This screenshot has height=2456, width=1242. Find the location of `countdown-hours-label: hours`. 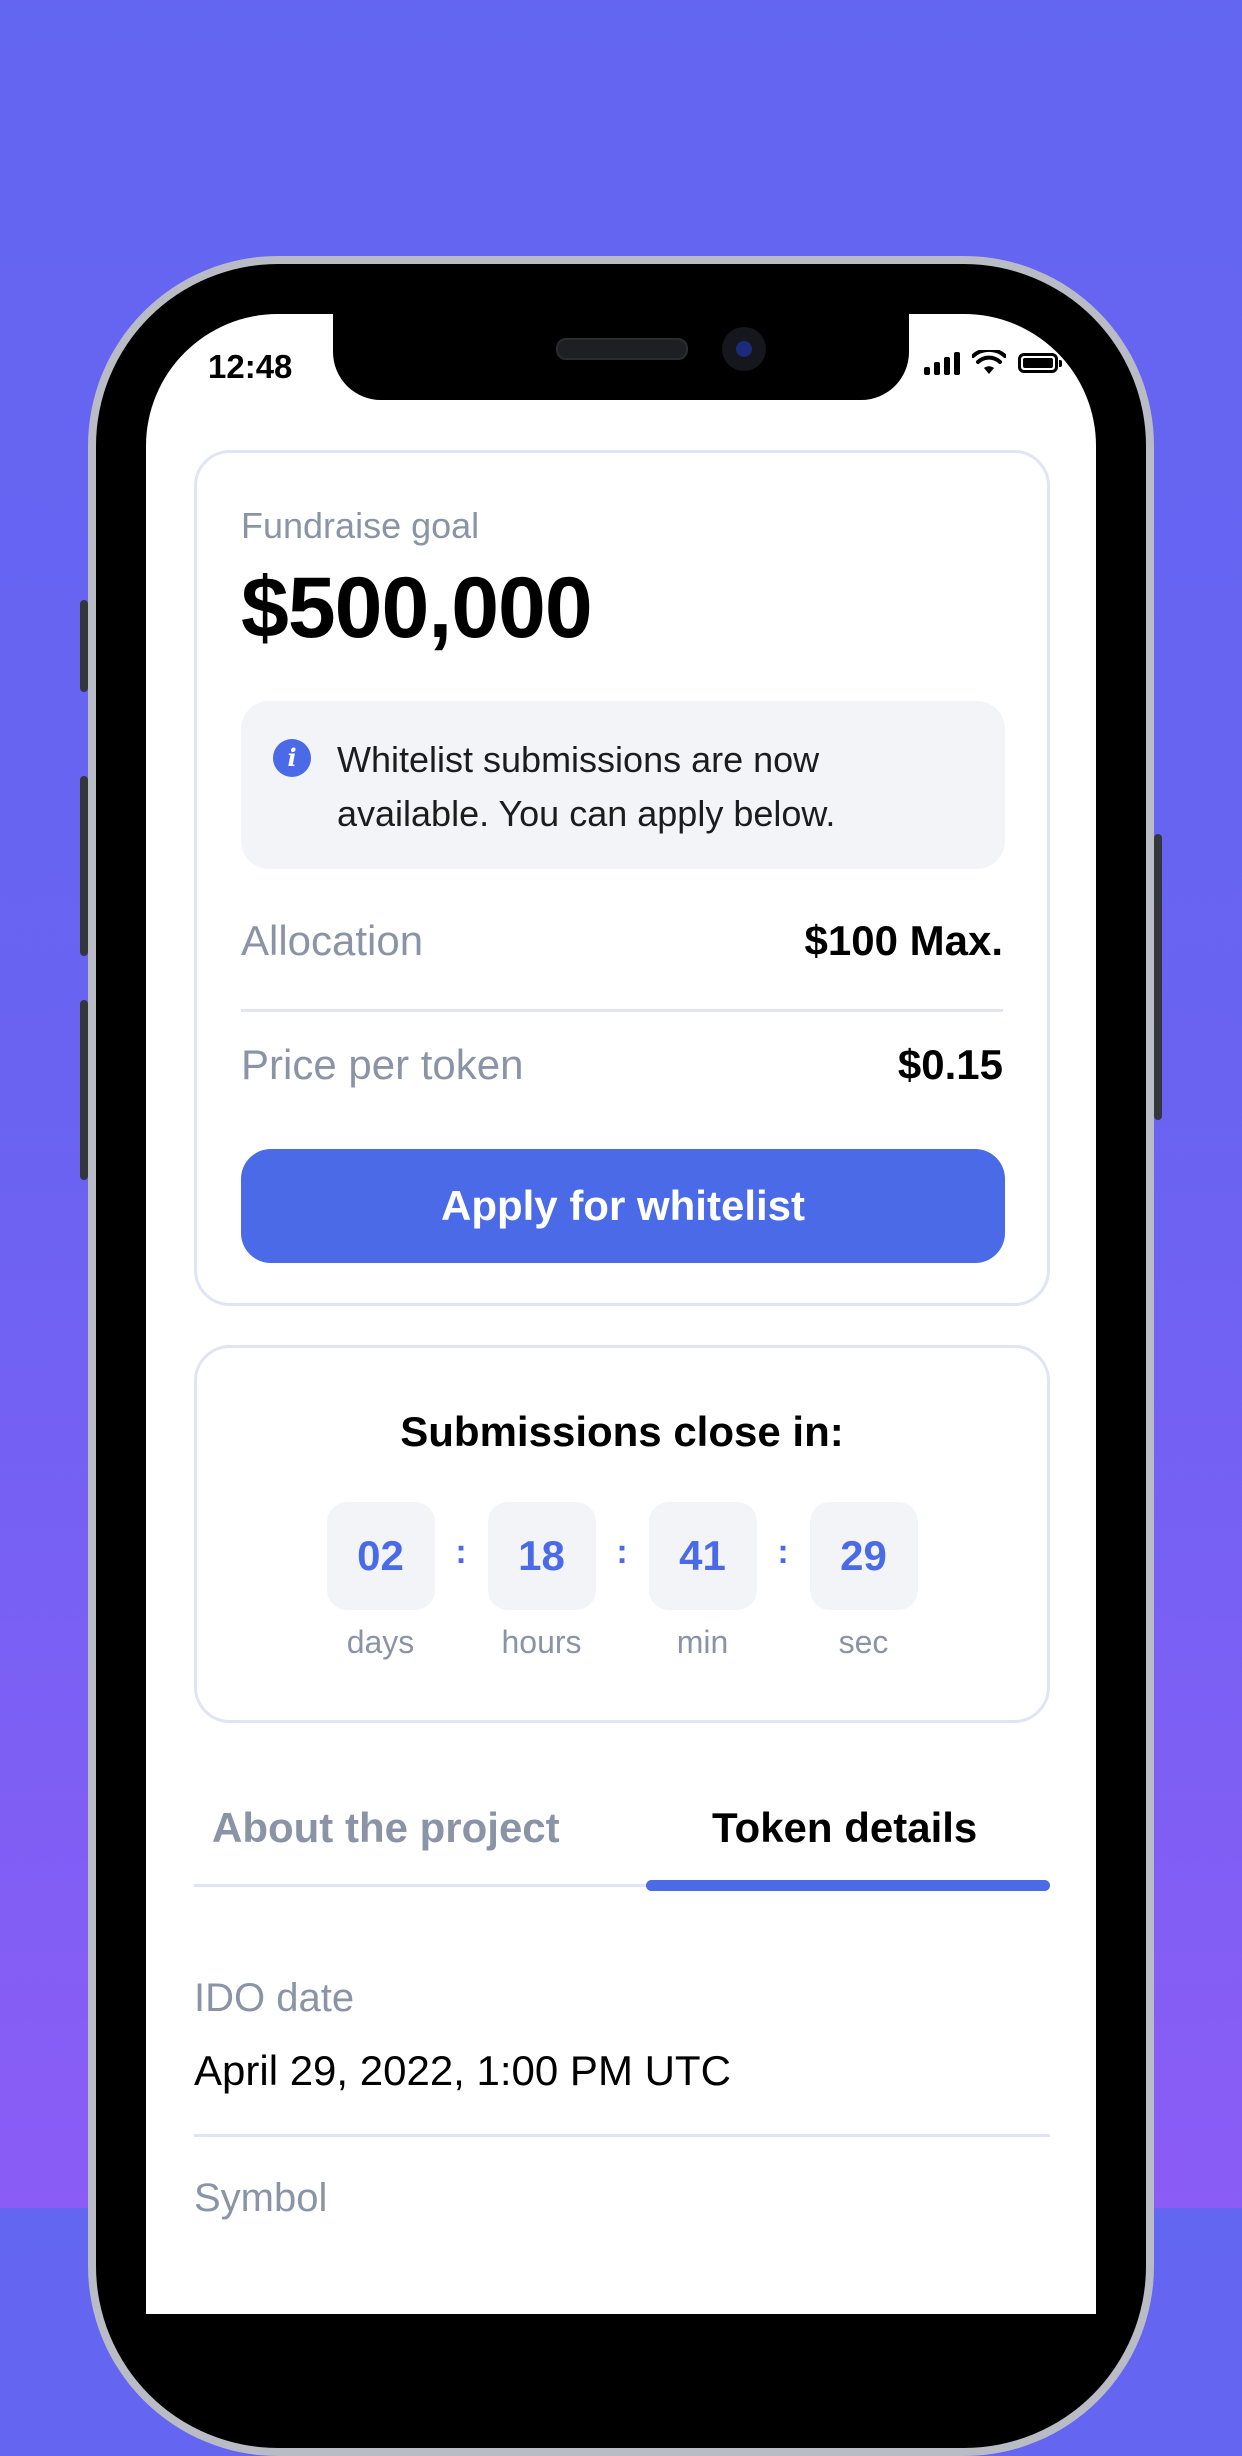

countdown-hours-label: hours is located at coordinates (541, 1642).